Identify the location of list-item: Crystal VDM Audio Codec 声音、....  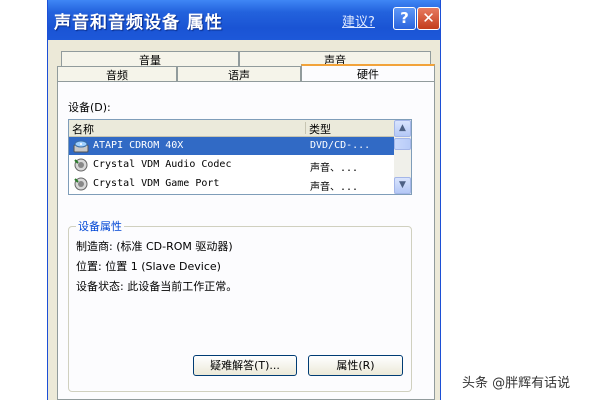
(232, 165).